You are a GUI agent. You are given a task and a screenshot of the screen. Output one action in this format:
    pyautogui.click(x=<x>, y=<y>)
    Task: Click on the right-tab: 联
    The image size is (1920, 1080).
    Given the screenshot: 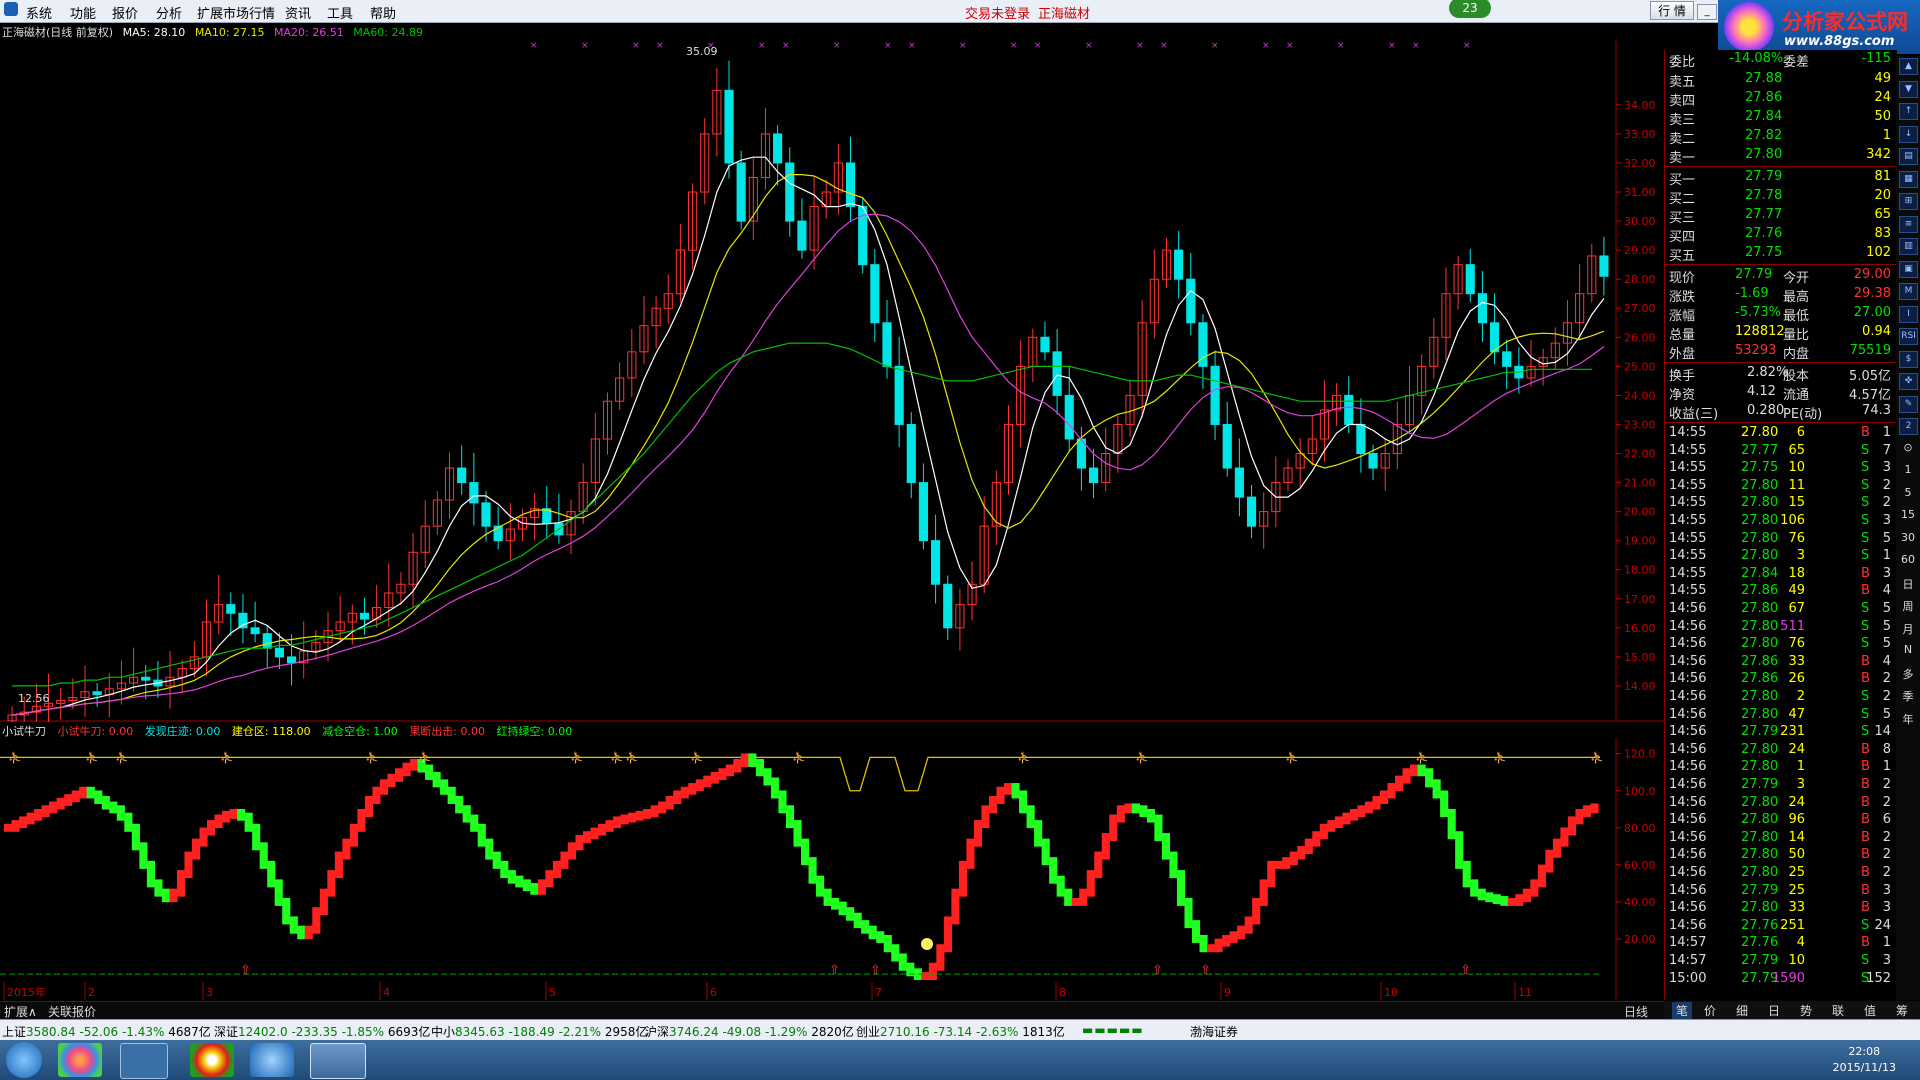 What is the action you would take?
    pyautogui.click(x=1838, y=1010)
    